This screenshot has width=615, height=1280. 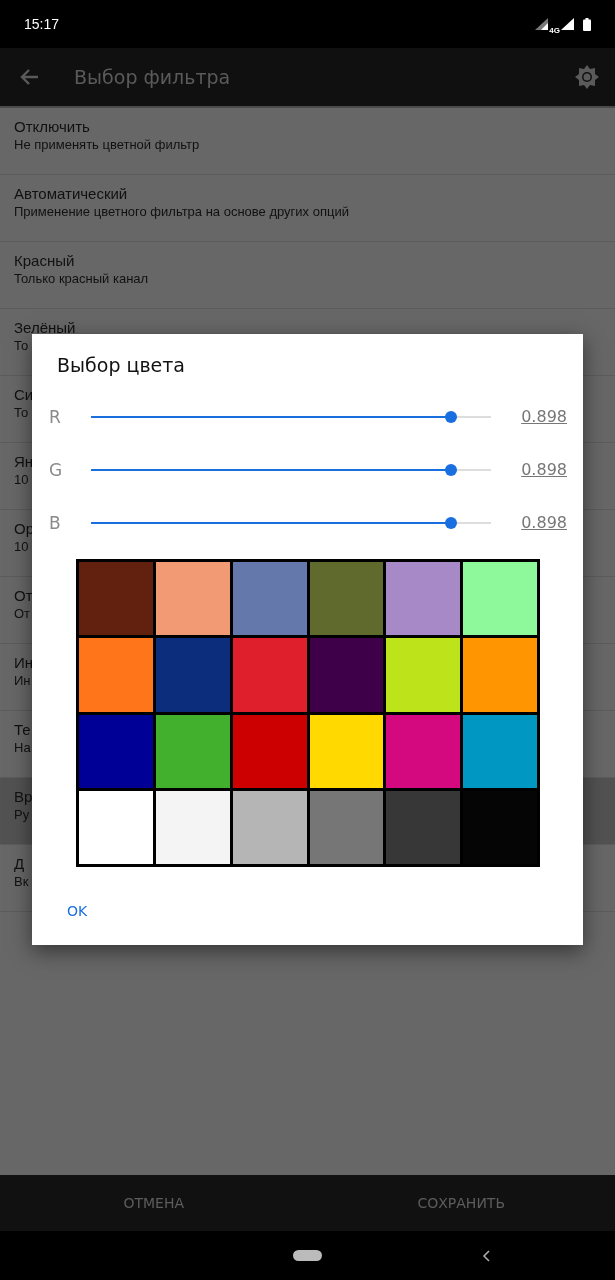 I want to click on filter-title: Те, so click(x=22, y=729).